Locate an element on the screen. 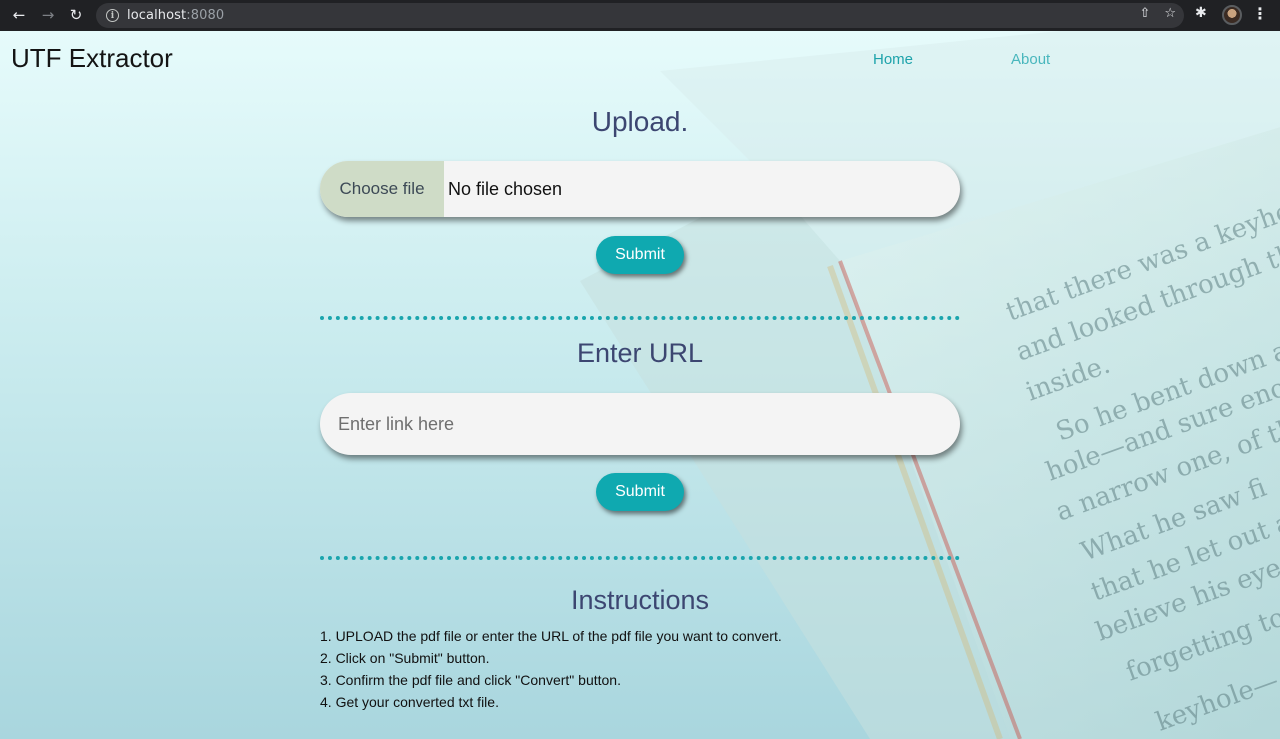 The width and height of the screenshot is (1280, 739). svg-text: that he let out a is located at coordinates (1183, 557).